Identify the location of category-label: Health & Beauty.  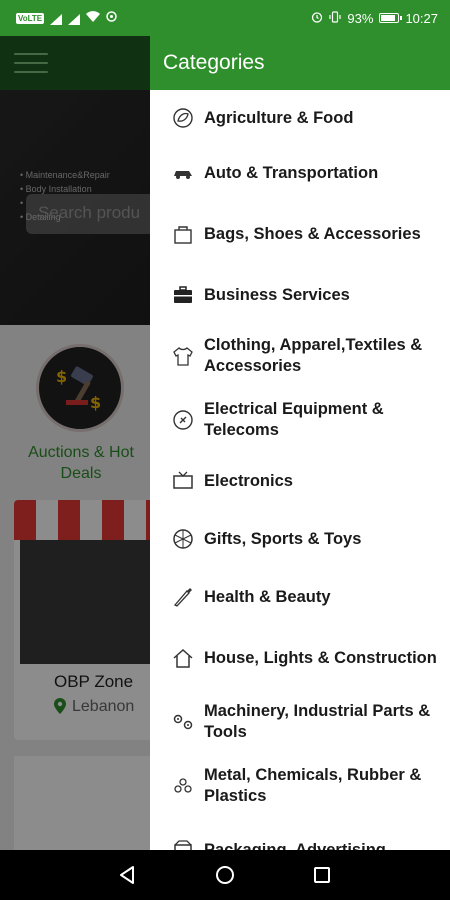
(267, 596).